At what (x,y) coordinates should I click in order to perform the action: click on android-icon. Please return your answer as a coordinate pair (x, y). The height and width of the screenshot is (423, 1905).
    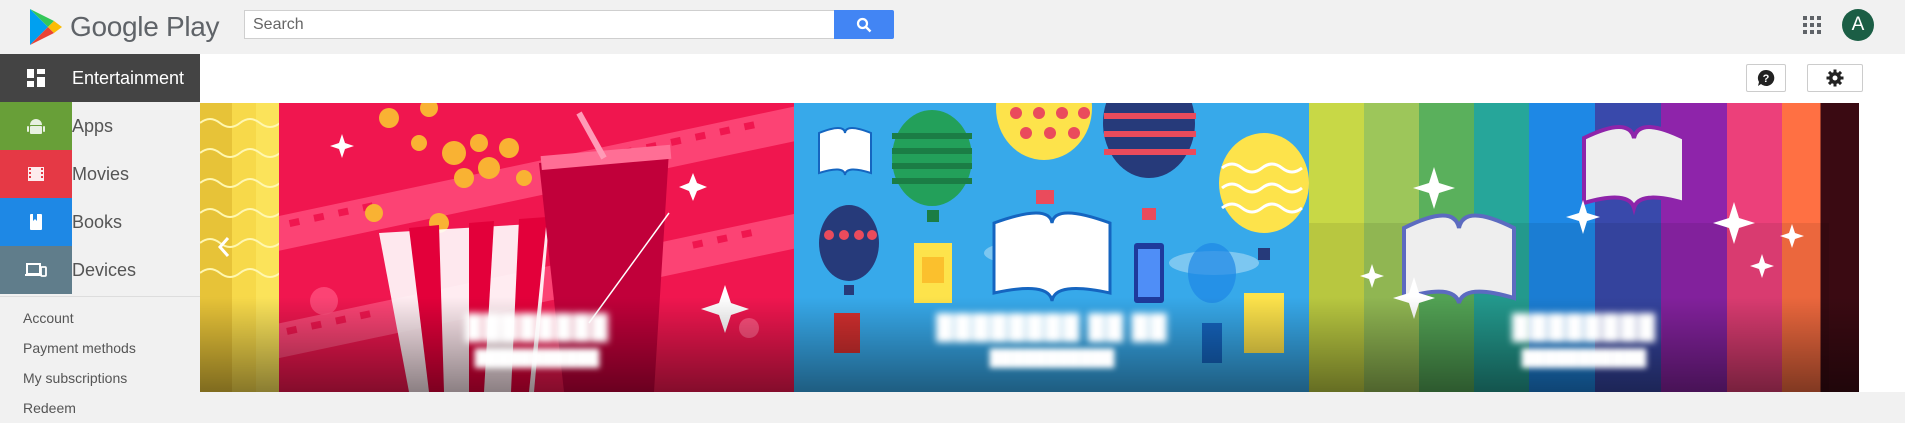
    Looking at the image, I should click on (36, 126).